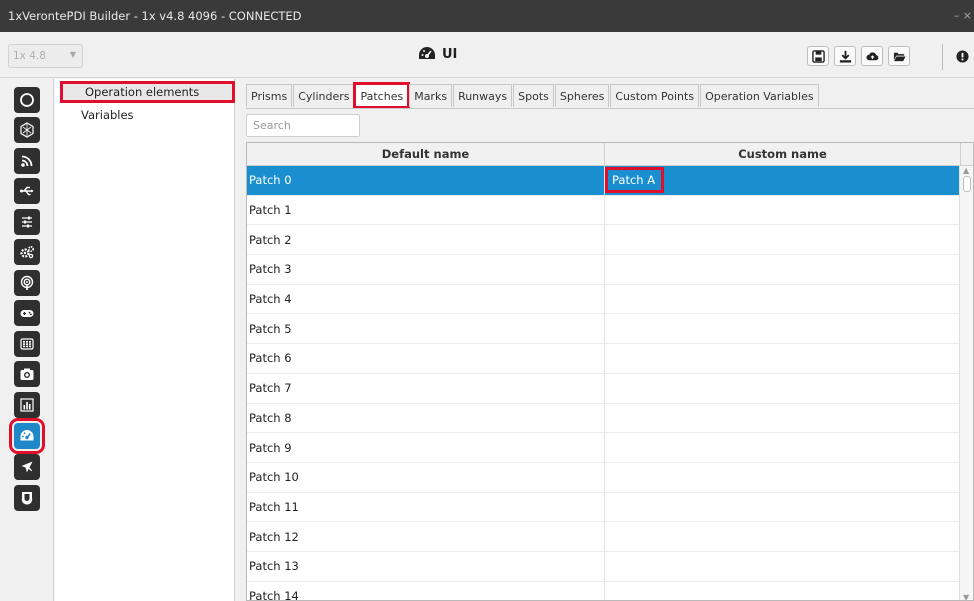 Image resolution: width=974 pixels, height=601 pixels. What do you see at coordinates (426, 447) in the screenshot?
I see `default-name-cell: Patch 9` at bounding box center [426, 447].